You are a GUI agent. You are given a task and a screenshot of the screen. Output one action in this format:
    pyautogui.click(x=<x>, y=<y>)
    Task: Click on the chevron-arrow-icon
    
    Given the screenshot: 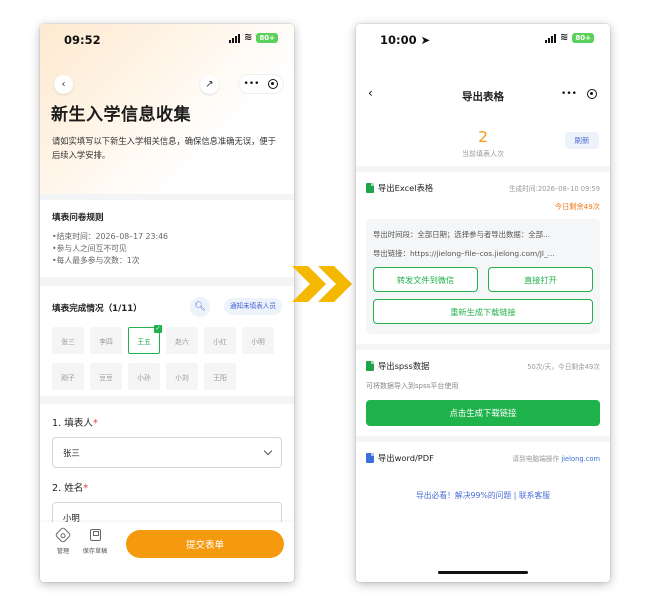 What is the action you would take?
    pyautogui.click(x=335, y=284)
    